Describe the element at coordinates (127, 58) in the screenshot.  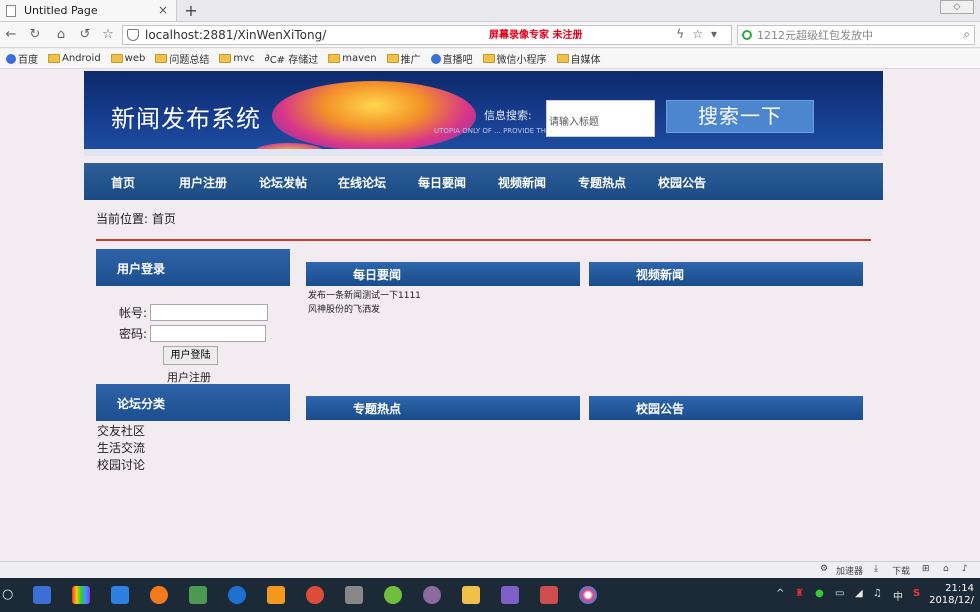
I see `bookmark-item: web` at that location.